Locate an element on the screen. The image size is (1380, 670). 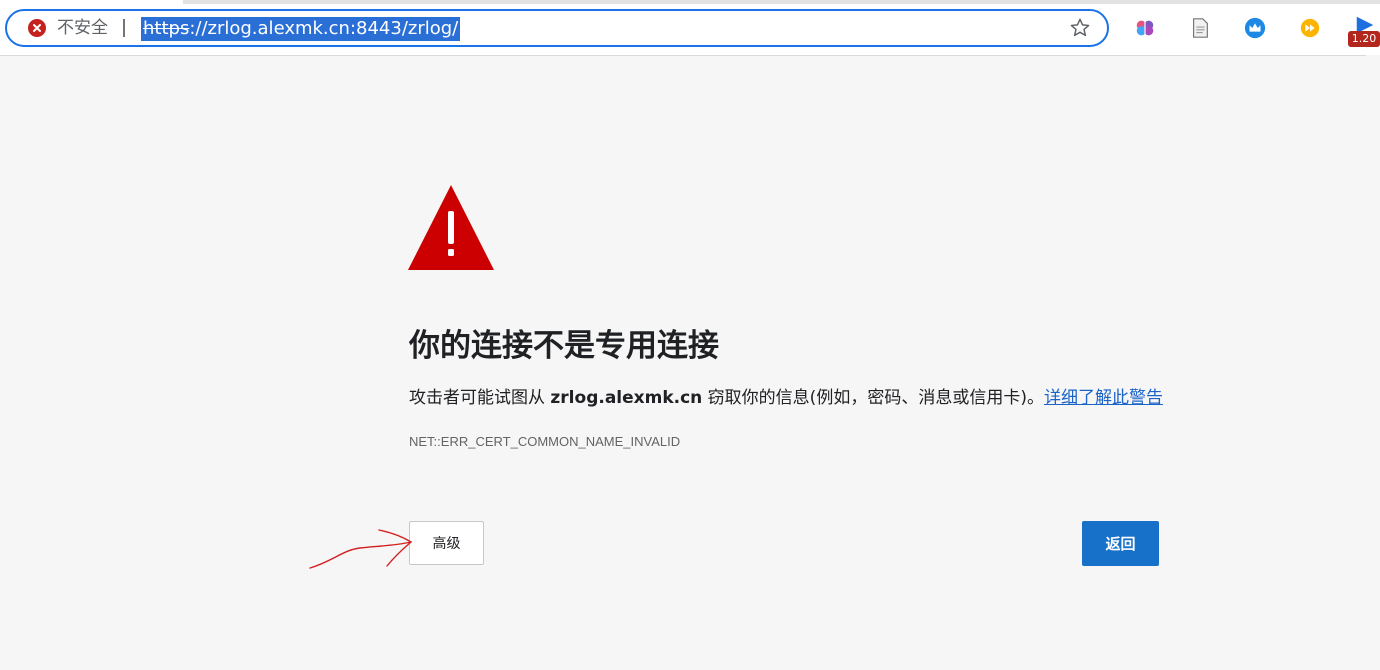
page-title: 你的连接不是专用连接 is located at coordinates (564, 346).